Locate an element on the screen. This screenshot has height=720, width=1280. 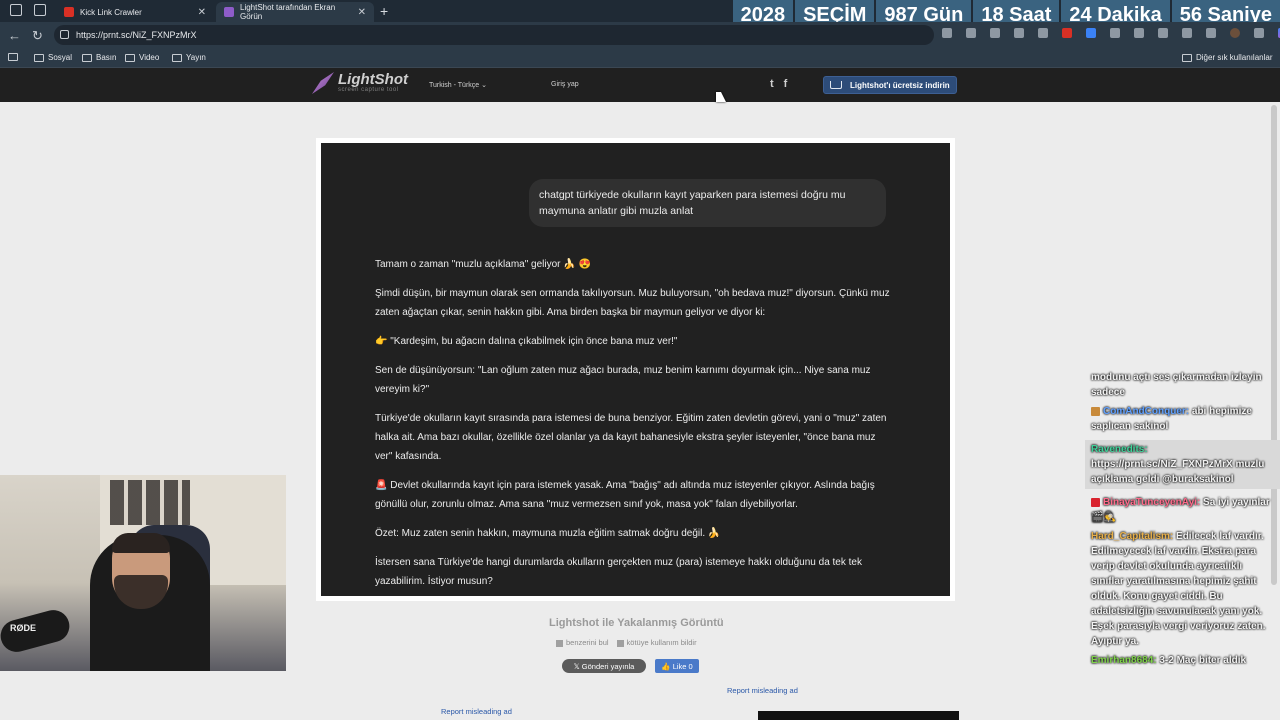
toolbar-extensions is located at coordinates (1111, 33).